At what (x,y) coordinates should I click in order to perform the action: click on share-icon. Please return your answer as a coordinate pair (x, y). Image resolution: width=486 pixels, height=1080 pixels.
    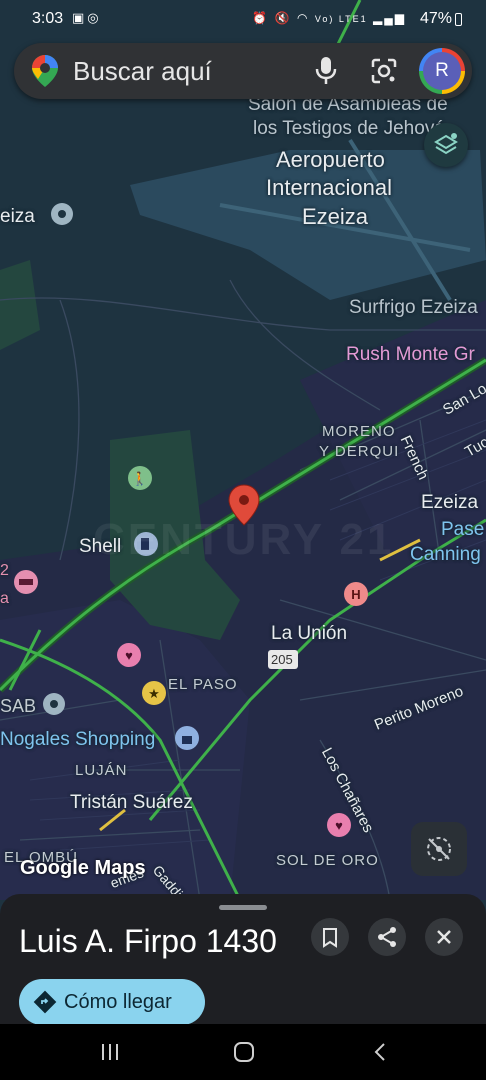
    Looking at the image, I should click on (387, 937).